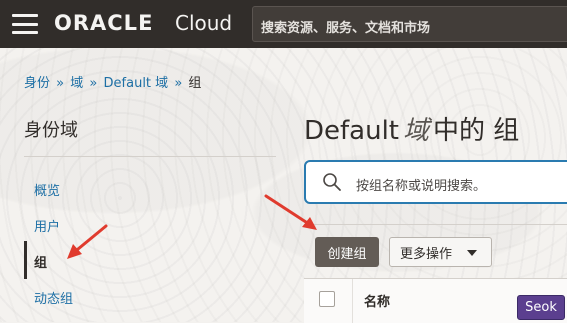  I want to click on more-actions-label: 更多操作, so click(426, 254).